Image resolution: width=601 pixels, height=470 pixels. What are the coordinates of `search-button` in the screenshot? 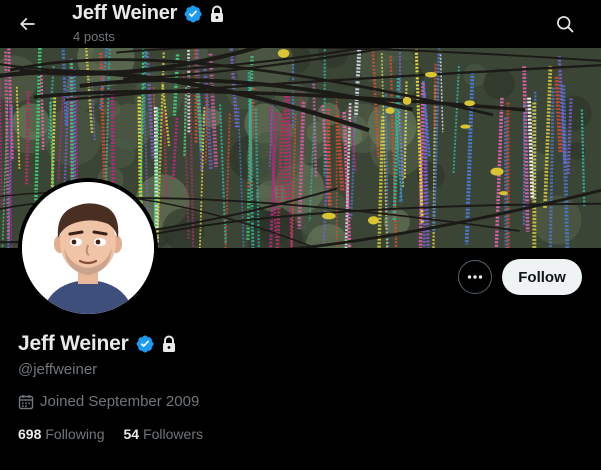 It's located at (565, 24).